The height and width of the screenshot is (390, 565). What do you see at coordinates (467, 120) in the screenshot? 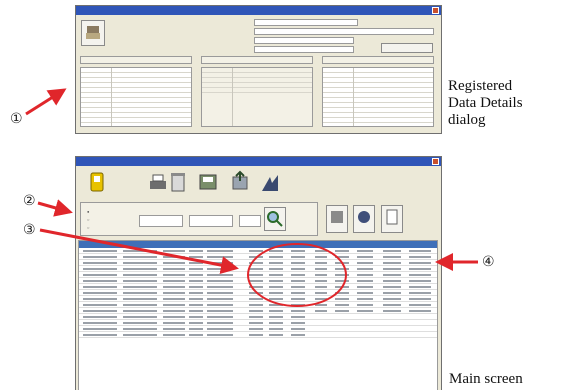
I see `dialog-caption-line3: dialog` at bounding box center [467, 120].